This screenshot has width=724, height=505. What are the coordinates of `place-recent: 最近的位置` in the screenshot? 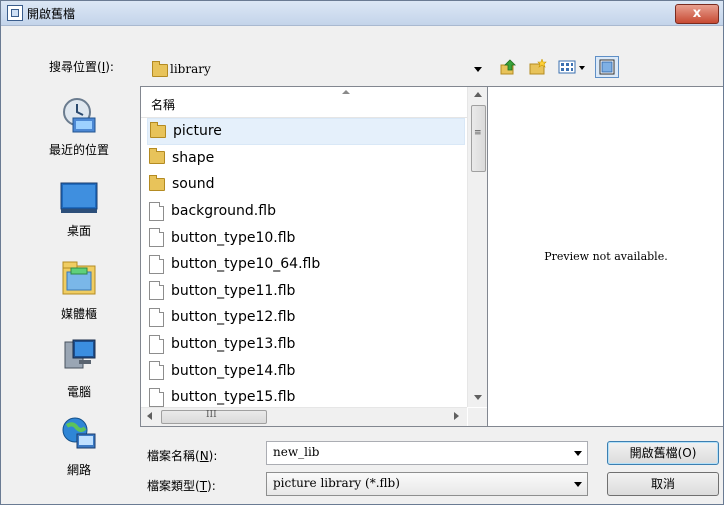 It's located at (79, 127).